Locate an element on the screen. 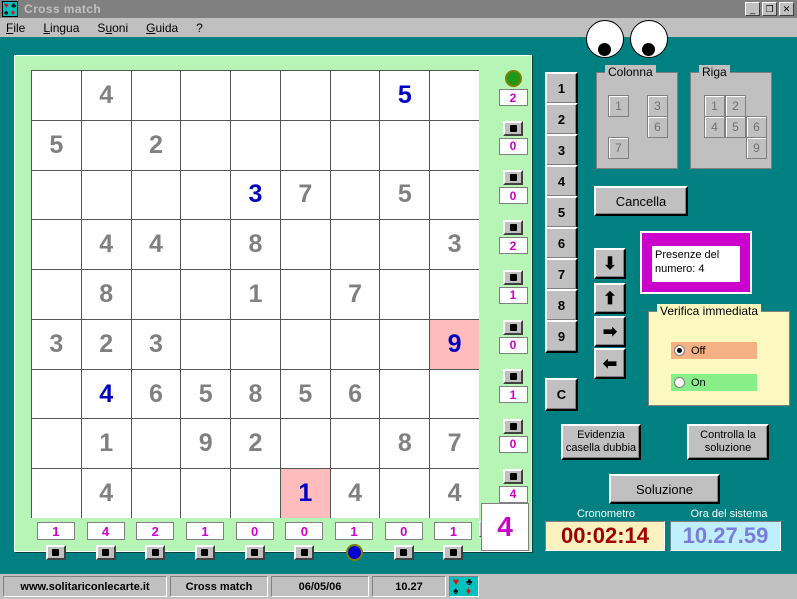 This screenshot has height=599, width=797. grid-cell-r2-c7 is located at coordinates (355, 145).